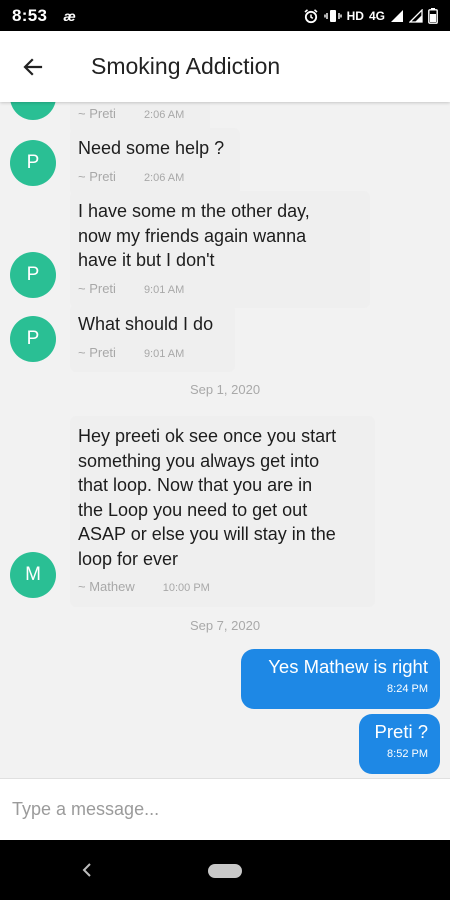 The image size is (450, 900). Describe the element at coordinates (225, 389) in the screenshot. I see `date-divider: Sep 1, 2020` at that location.